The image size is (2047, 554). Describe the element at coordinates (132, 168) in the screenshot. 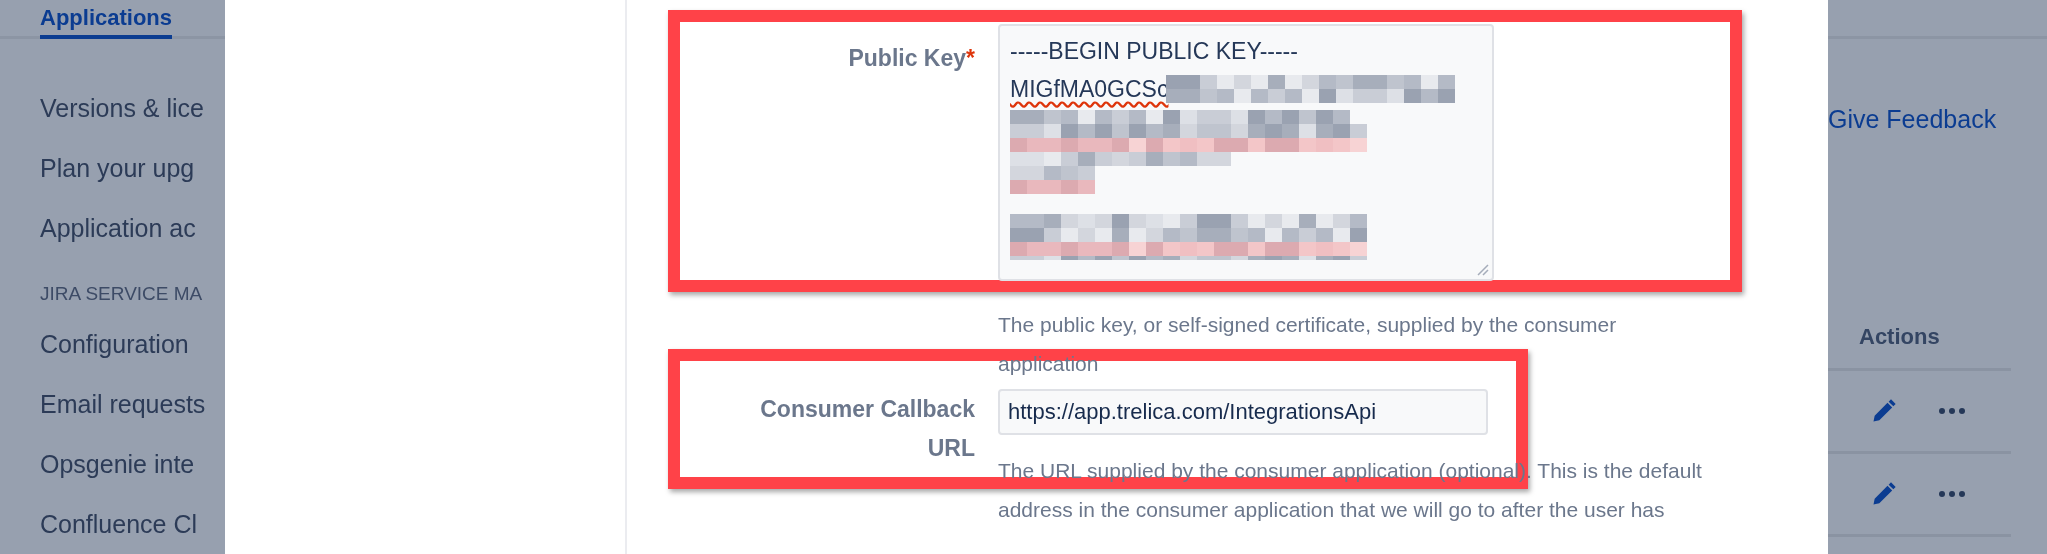

I see `sidebar-item: Plan your upg` at that location.